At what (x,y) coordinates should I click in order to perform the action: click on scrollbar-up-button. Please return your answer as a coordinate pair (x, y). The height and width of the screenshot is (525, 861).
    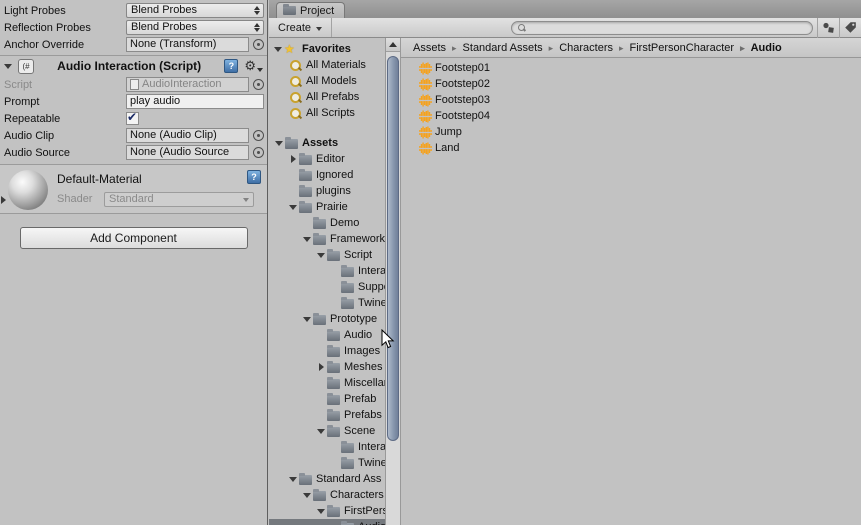
    Looking at the image, I should click on (393, 45).